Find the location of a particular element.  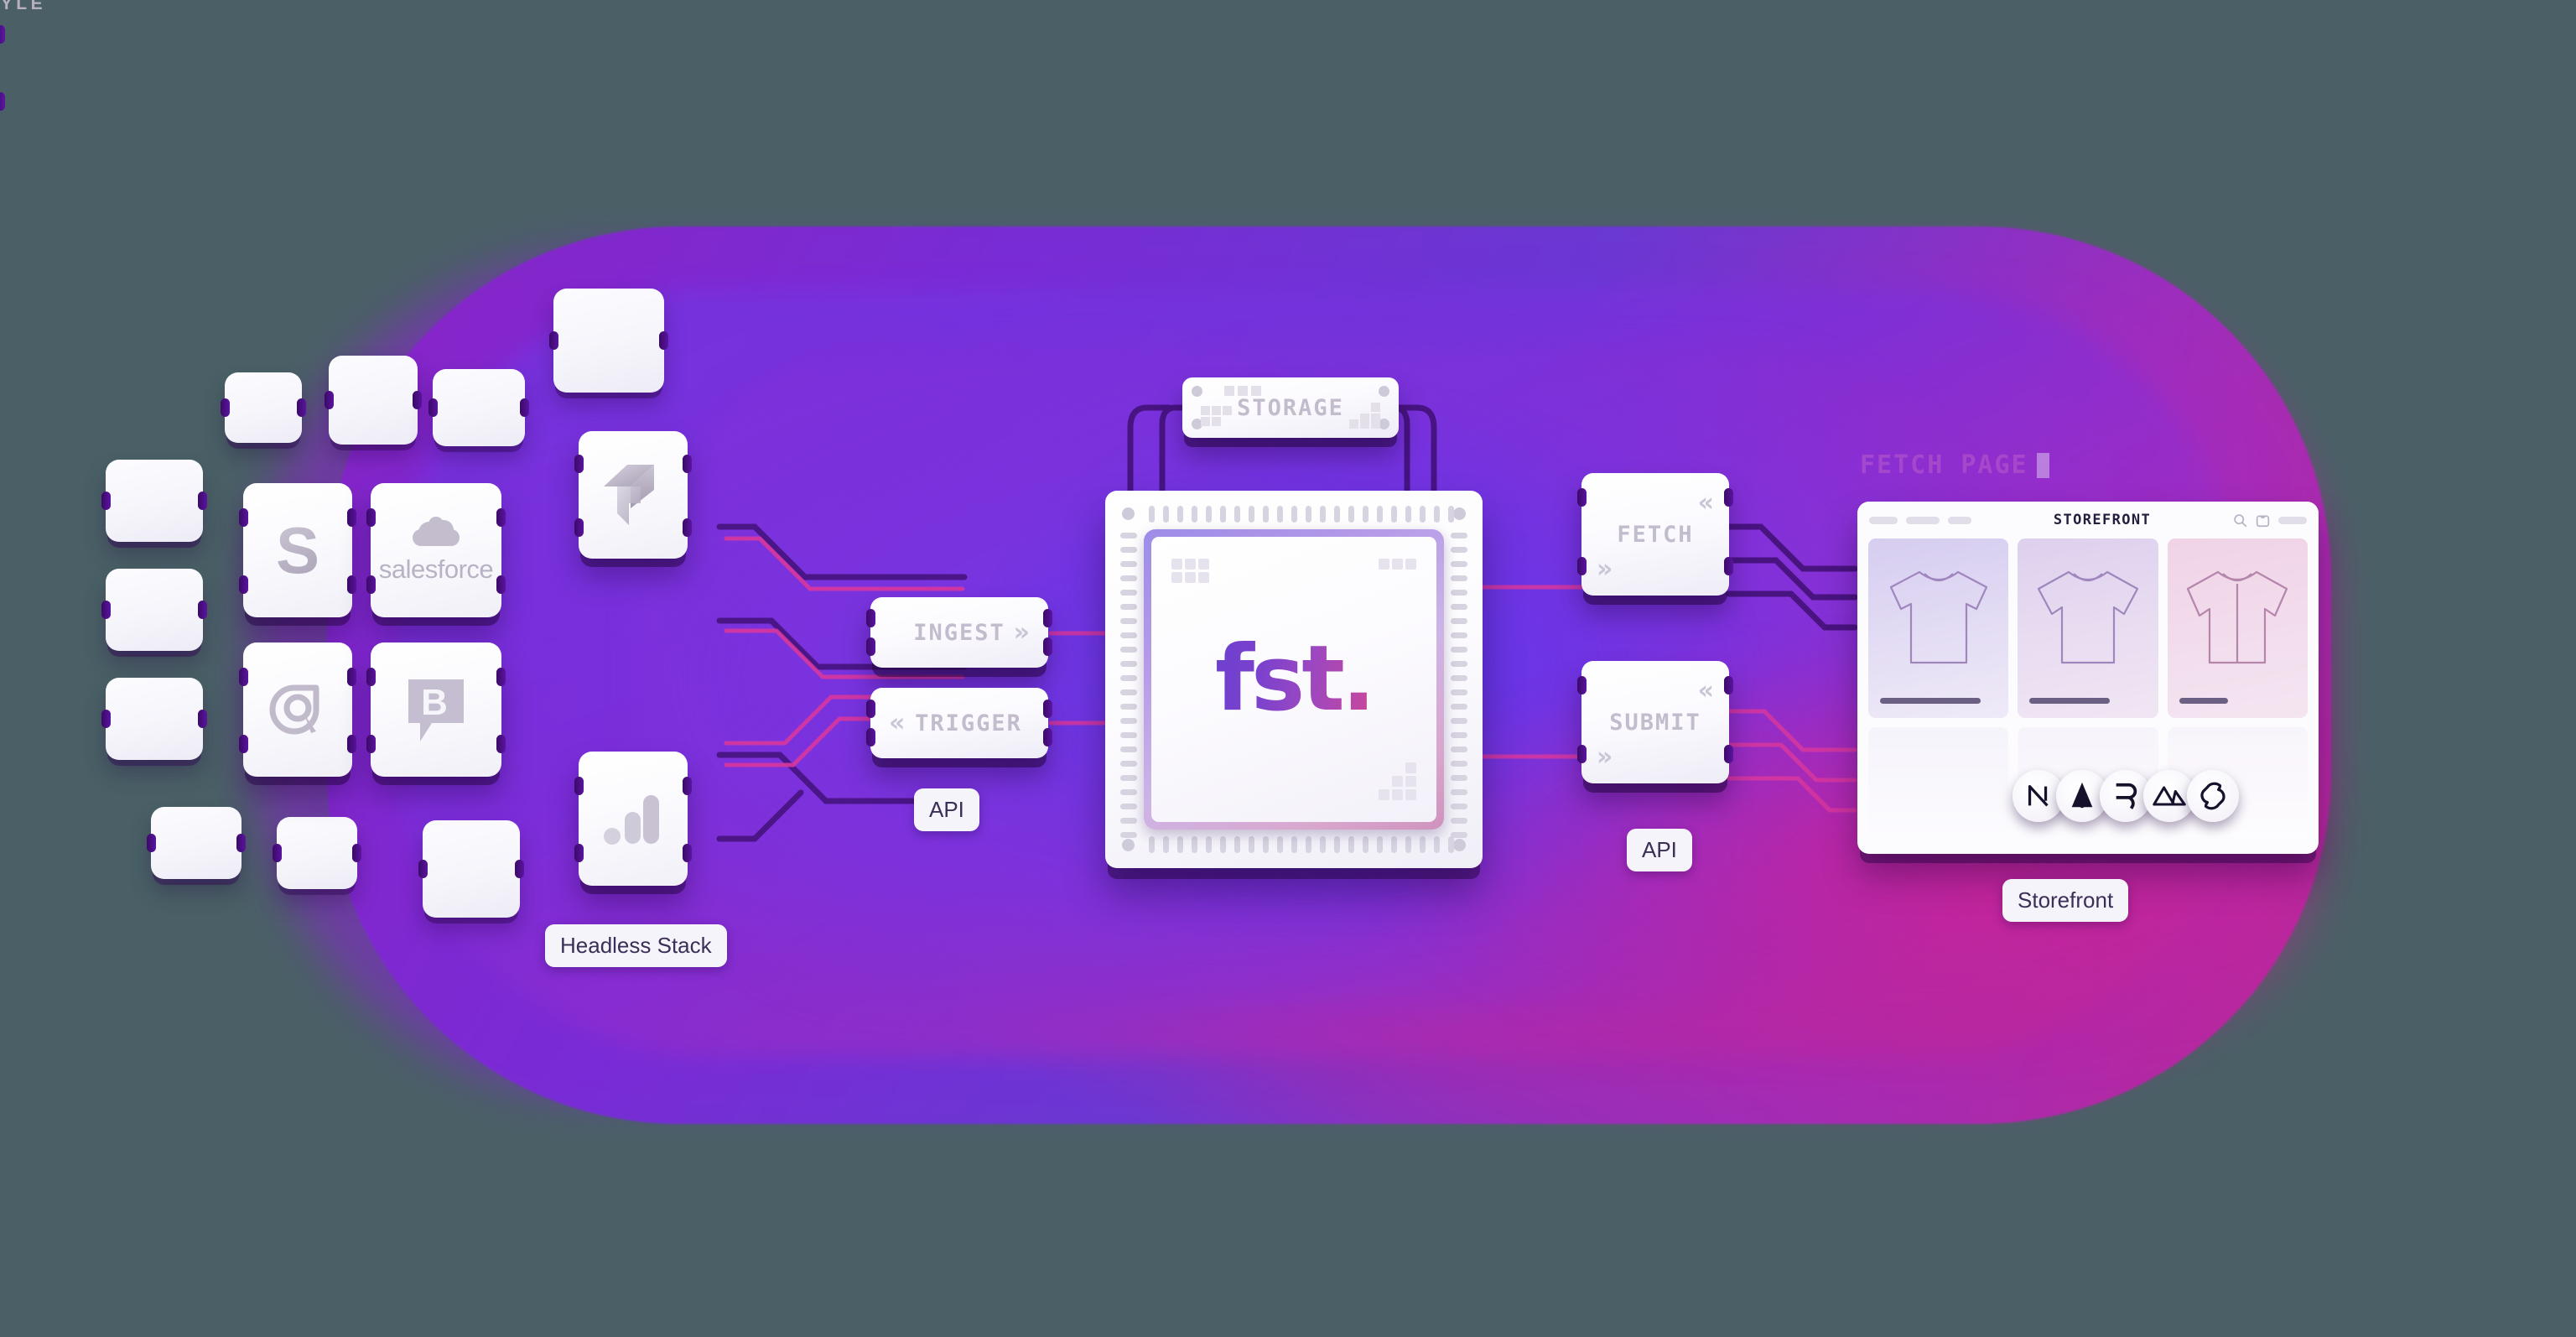

fst-wordmark: fst. is located at coordinates (1295, 679).